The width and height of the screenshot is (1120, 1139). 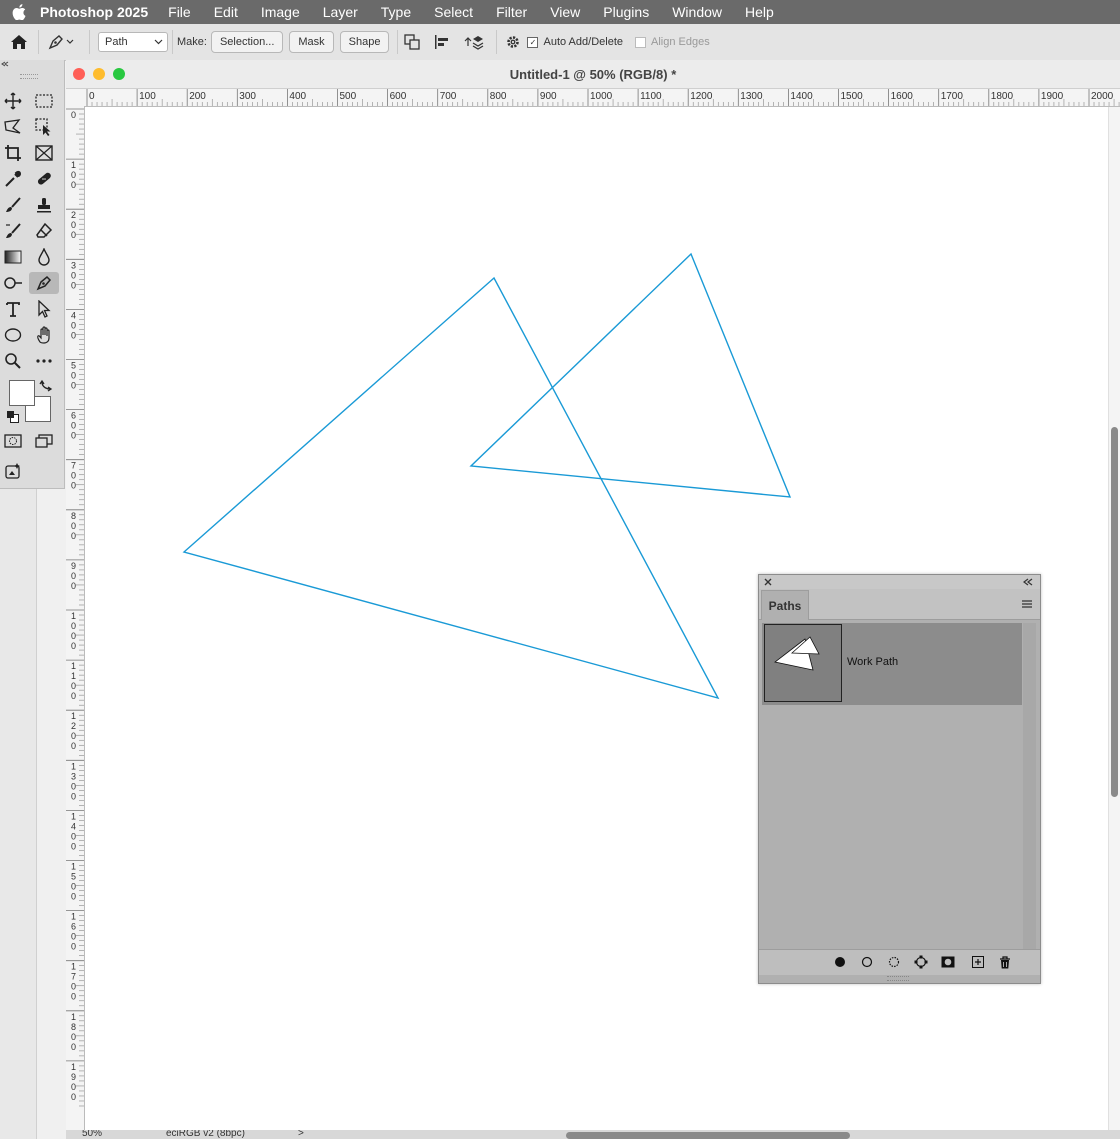 I want to click on zoom-tool-icon, so click(x=13, y=361).